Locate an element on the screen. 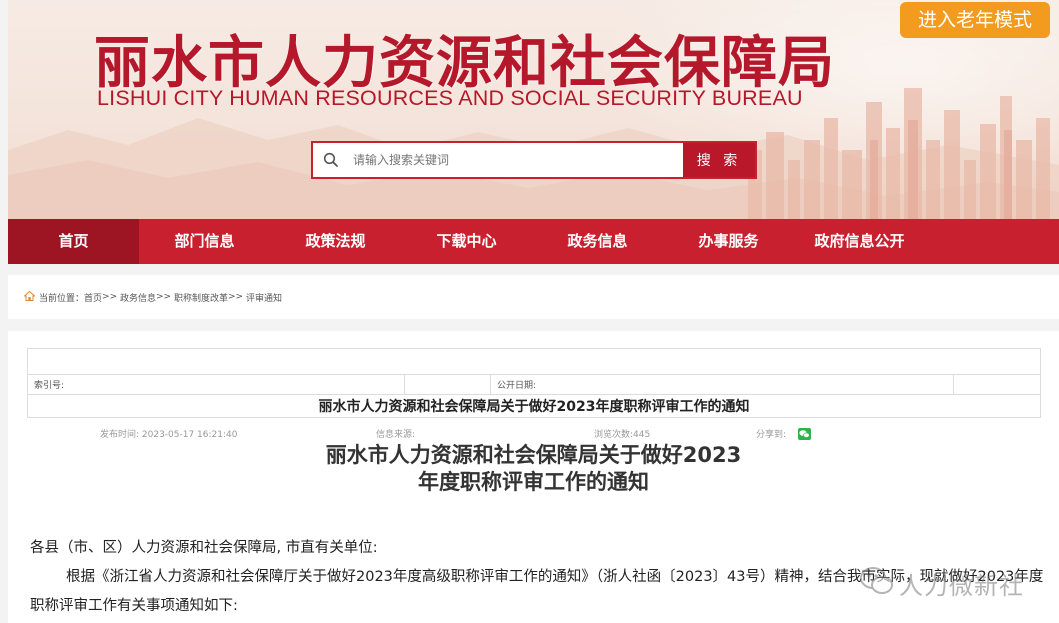 The width and height of the screenshot is (1059, 623). main-nav: 首页 部门信息 政策法规 下载中心 政务信息 办事服务 政府信息公开 is located at coordinates (533, 241).